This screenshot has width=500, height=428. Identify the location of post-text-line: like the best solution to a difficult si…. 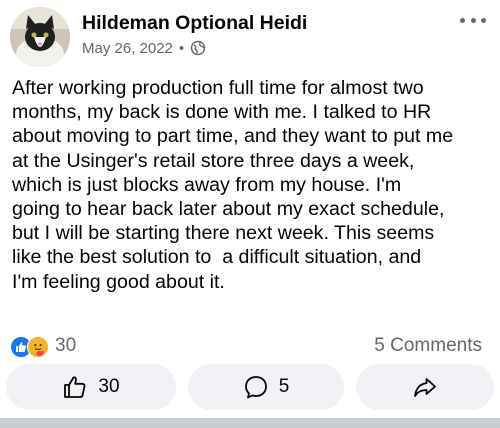
(217, 257).